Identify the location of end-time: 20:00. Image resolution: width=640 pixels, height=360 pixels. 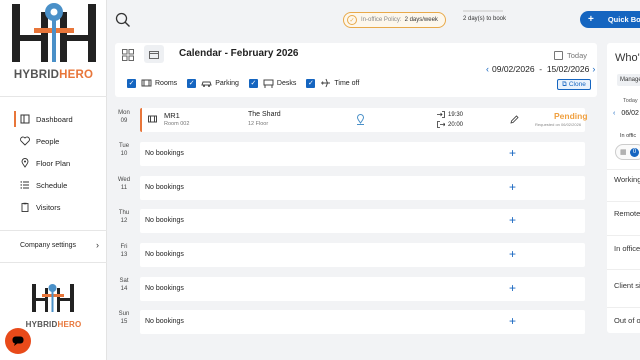
(456, 124).